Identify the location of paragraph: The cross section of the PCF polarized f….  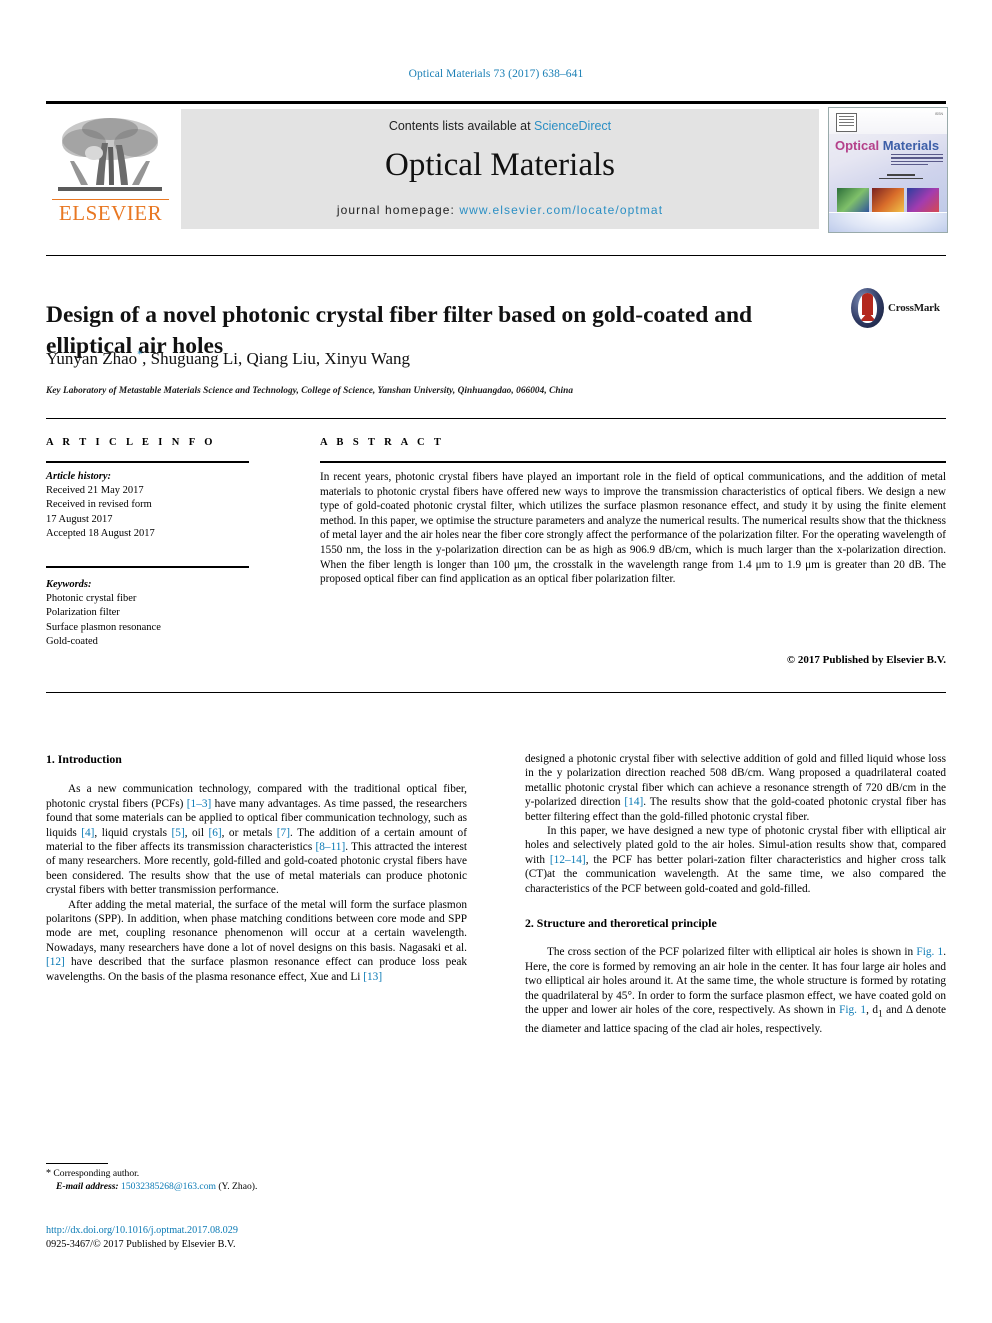
(735, 990).